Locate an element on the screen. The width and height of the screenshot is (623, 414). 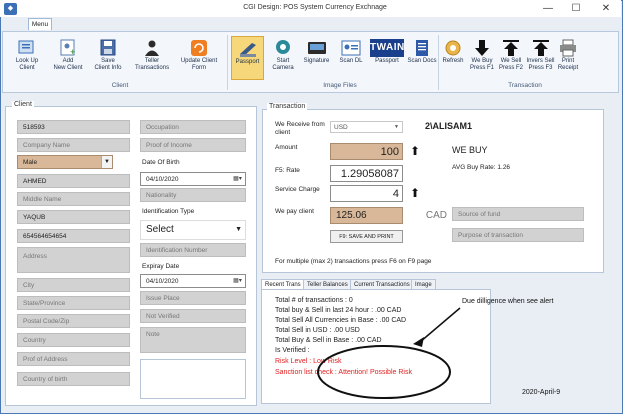
client-section-title: Client is located at coordinates (23, 104).